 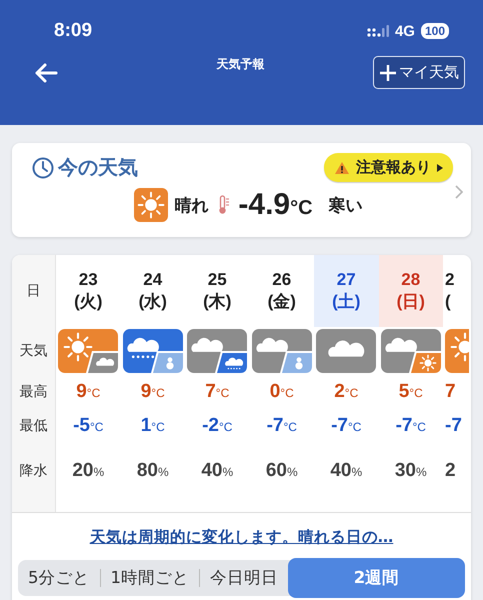 I want to click on low-temperature: -5°C, so click(x=88, y=426).